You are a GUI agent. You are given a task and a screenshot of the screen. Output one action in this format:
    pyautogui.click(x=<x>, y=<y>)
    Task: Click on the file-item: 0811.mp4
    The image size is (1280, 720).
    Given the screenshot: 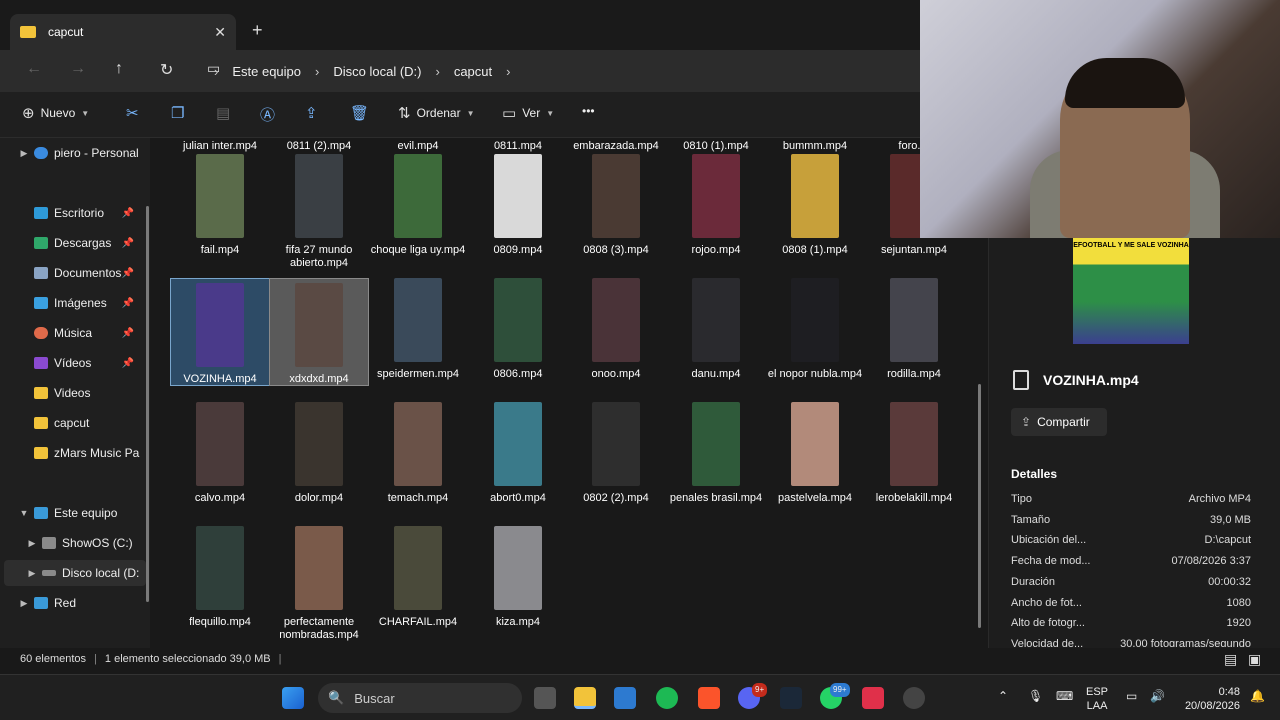 What is the action you would take?
    pyautogui.click(x=518, y=145)
    